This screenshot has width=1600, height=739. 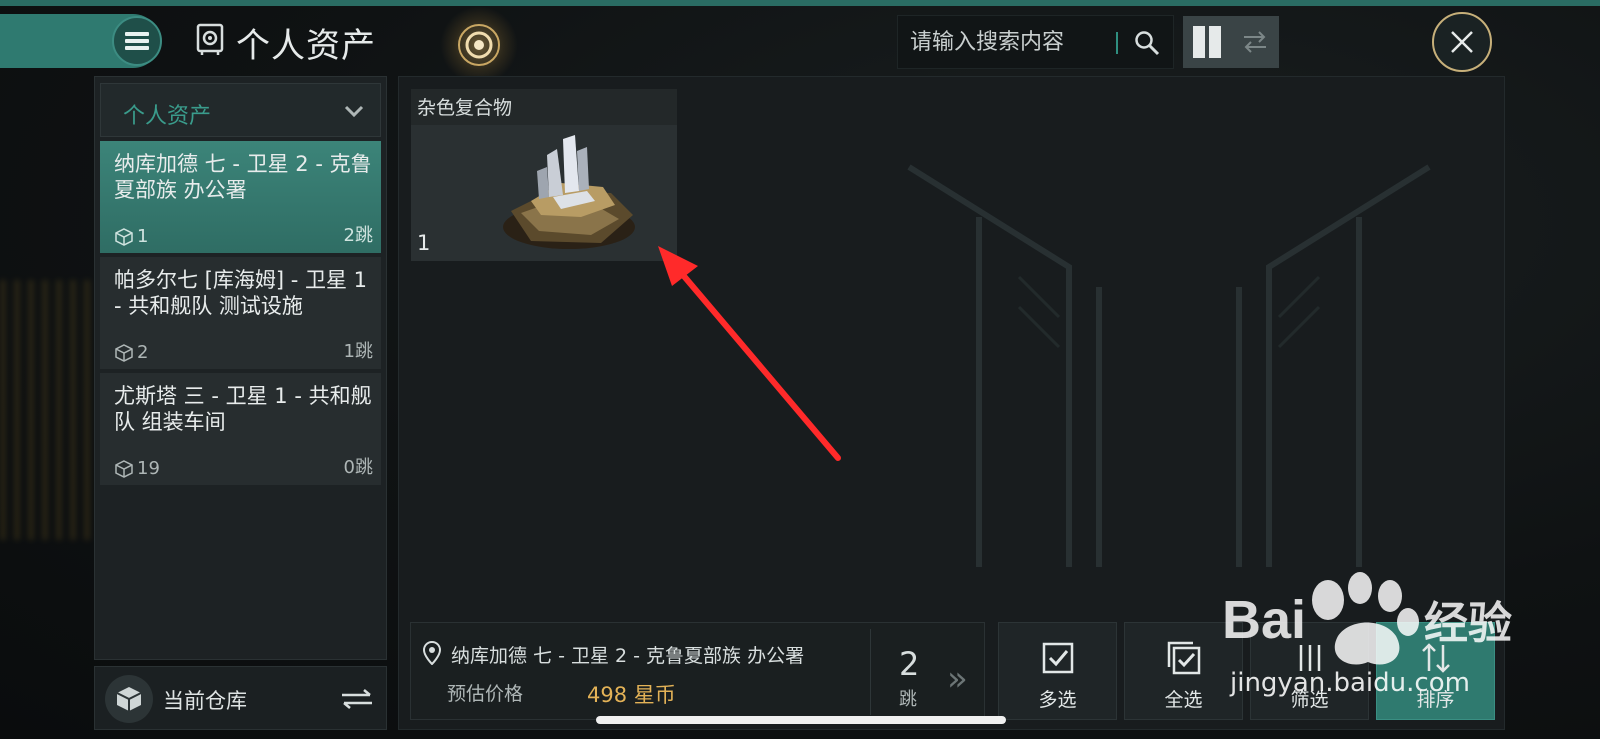 I want to click on close-button, so click(x=1462, y=42).